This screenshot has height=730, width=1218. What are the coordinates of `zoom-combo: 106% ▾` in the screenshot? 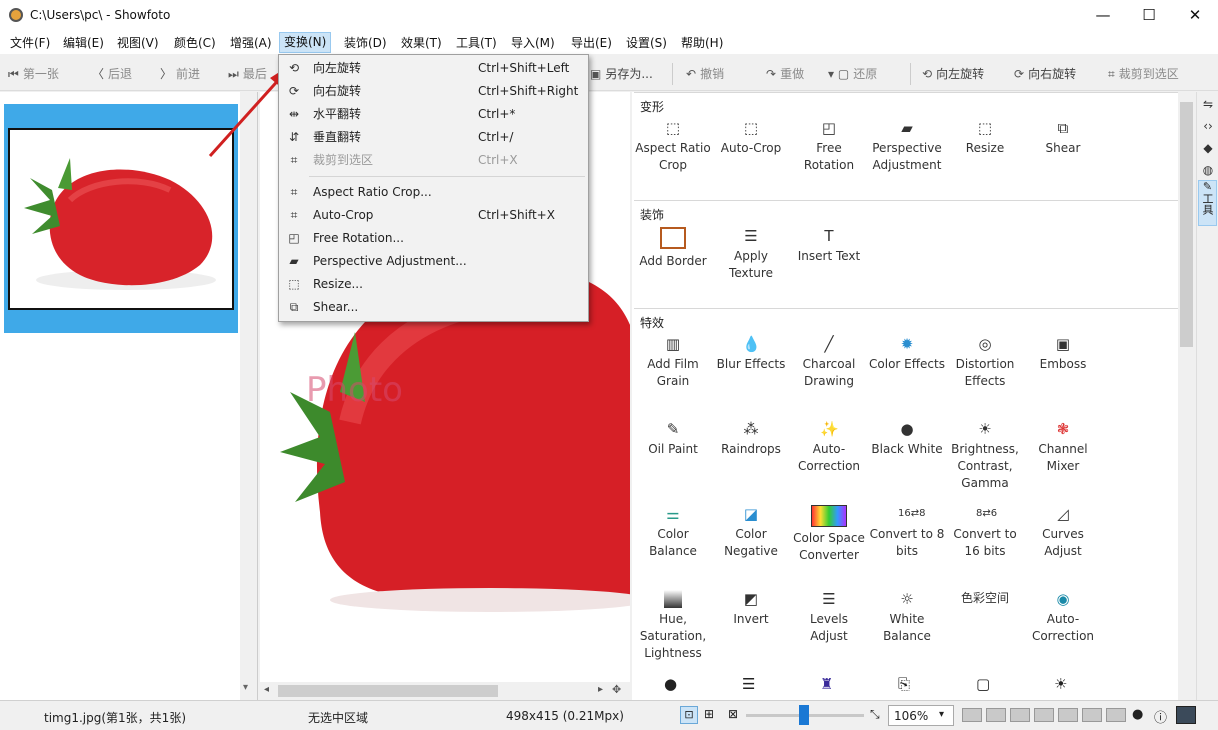 It's located at (921, 715).